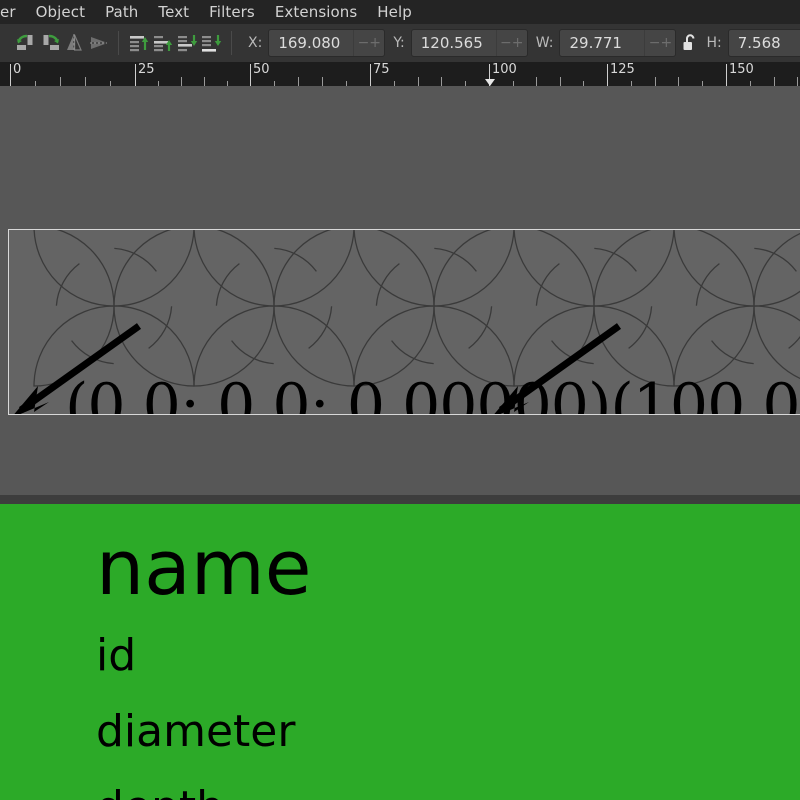 The image size is (800, 800). I want to click on width-field: 29.771 −+, so click(618, 43).